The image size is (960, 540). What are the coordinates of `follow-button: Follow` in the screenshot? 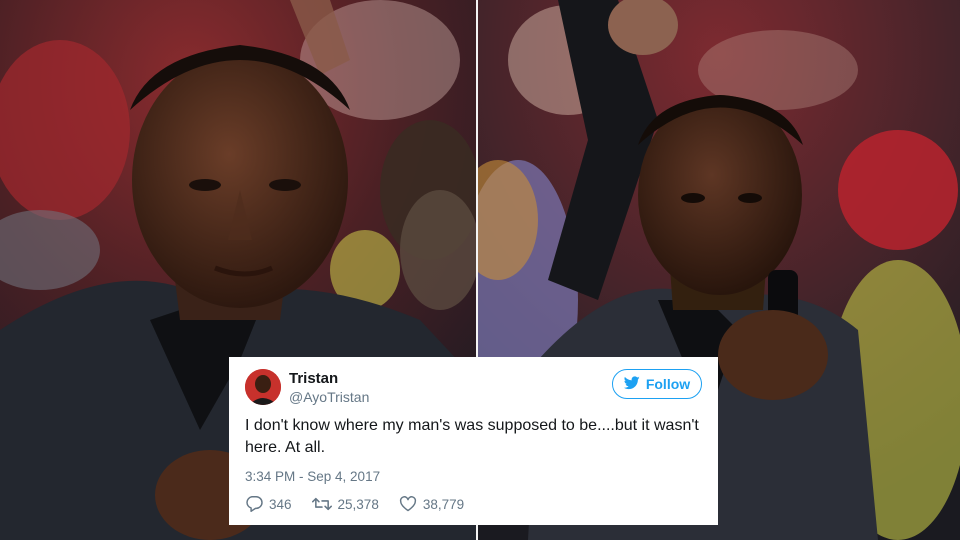 It's located at (657, 384).